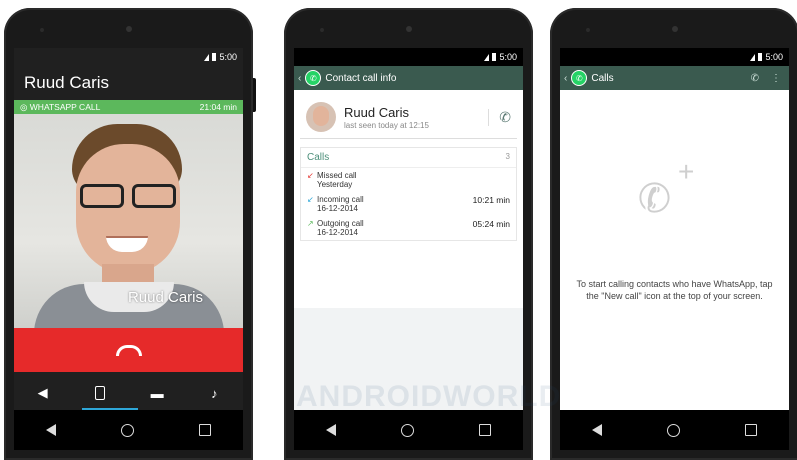 This screenshot has height=460, width=797. What do you see at coordinates (310, 223) in the screenshot?
I see `outgoing-call-icon: ↗` at bounding box center [310, 223].